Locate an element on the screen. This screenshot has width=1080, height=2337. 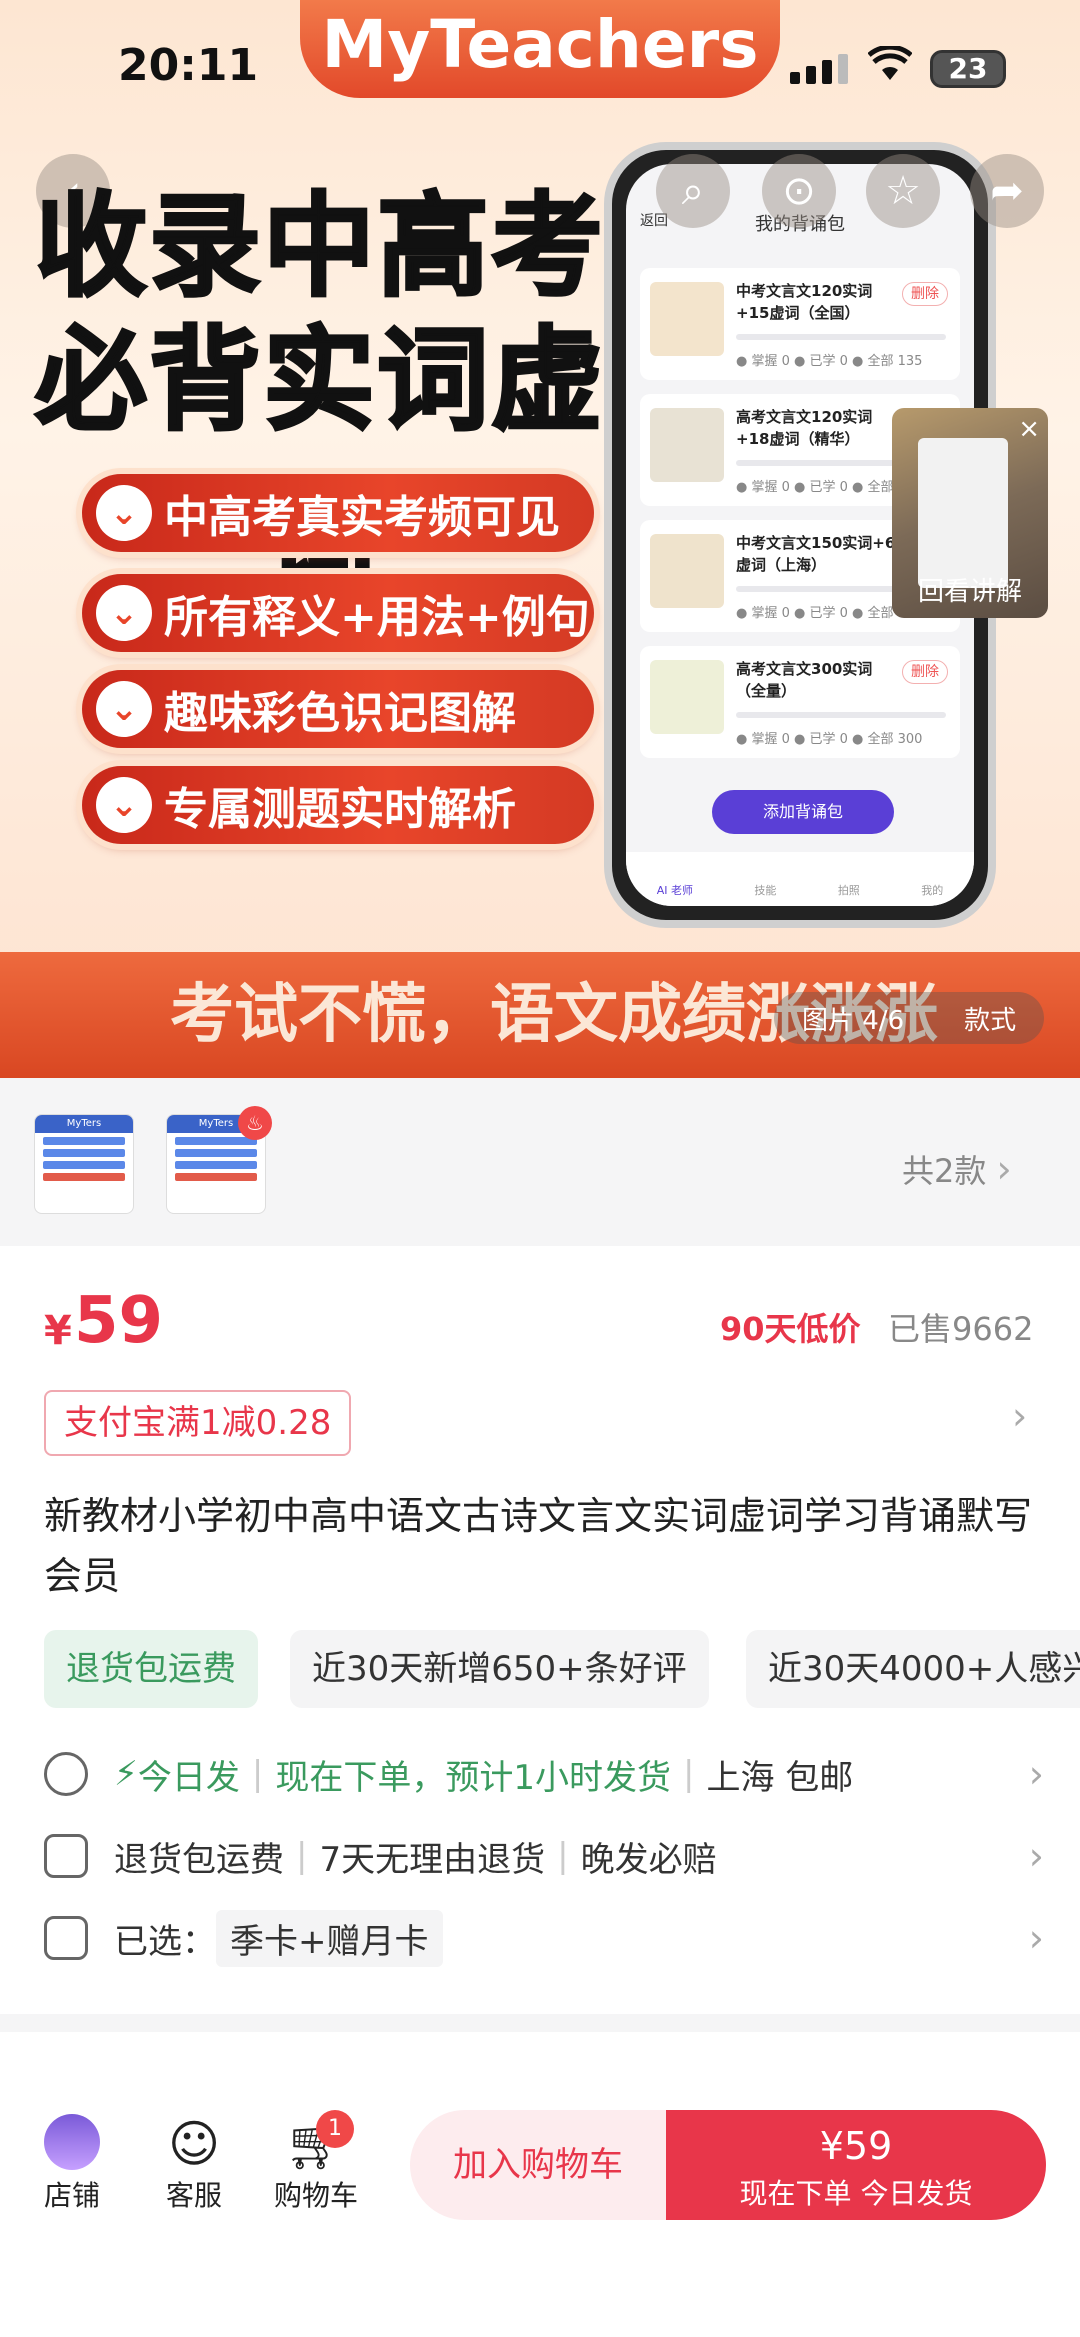
bag-icon is located at coordinates (66, 1938).